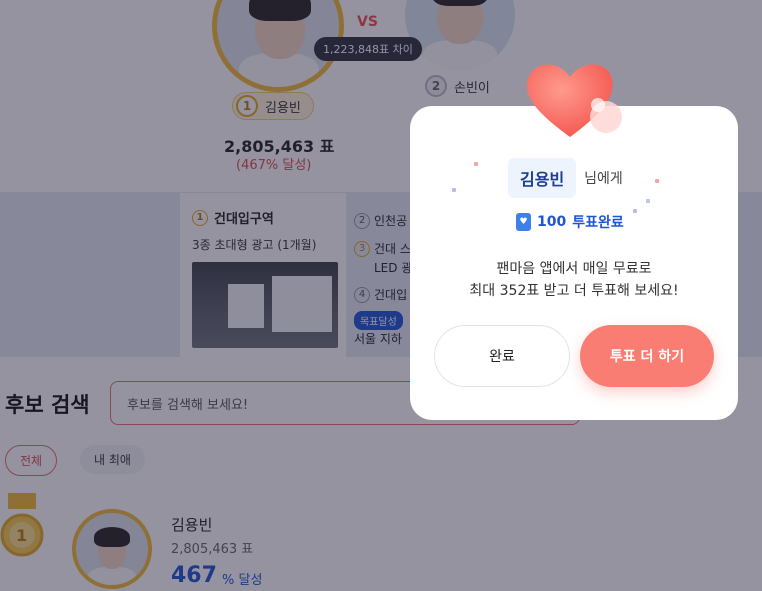 The width and height of the screenshot is (762, 591). Describe the element at coordinates (523, 222) in the screenshot. I see `vote-ticket-icon: ♥` at that location.